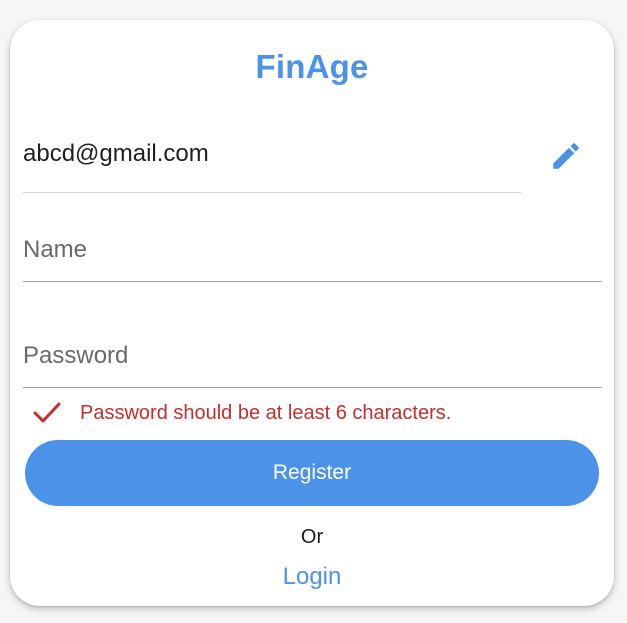 The height and width of the screenshot is (623, 627). I want to click on password-input, so click(312, 356).